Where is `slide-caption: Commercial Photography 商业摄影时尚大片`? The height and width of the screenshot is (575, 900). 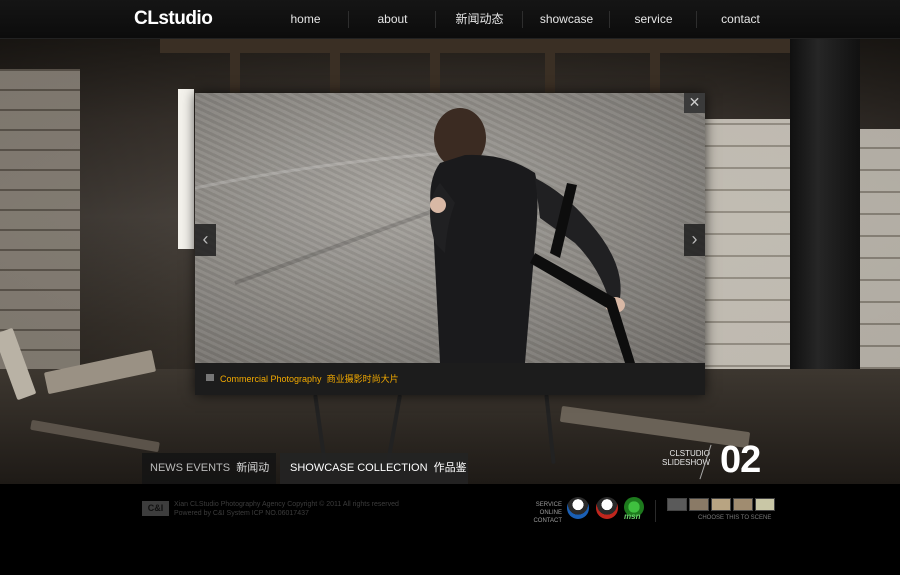 slide-caption: Commercial Photography 商业摄影时尚大片 is located at coordinates (309, 378).